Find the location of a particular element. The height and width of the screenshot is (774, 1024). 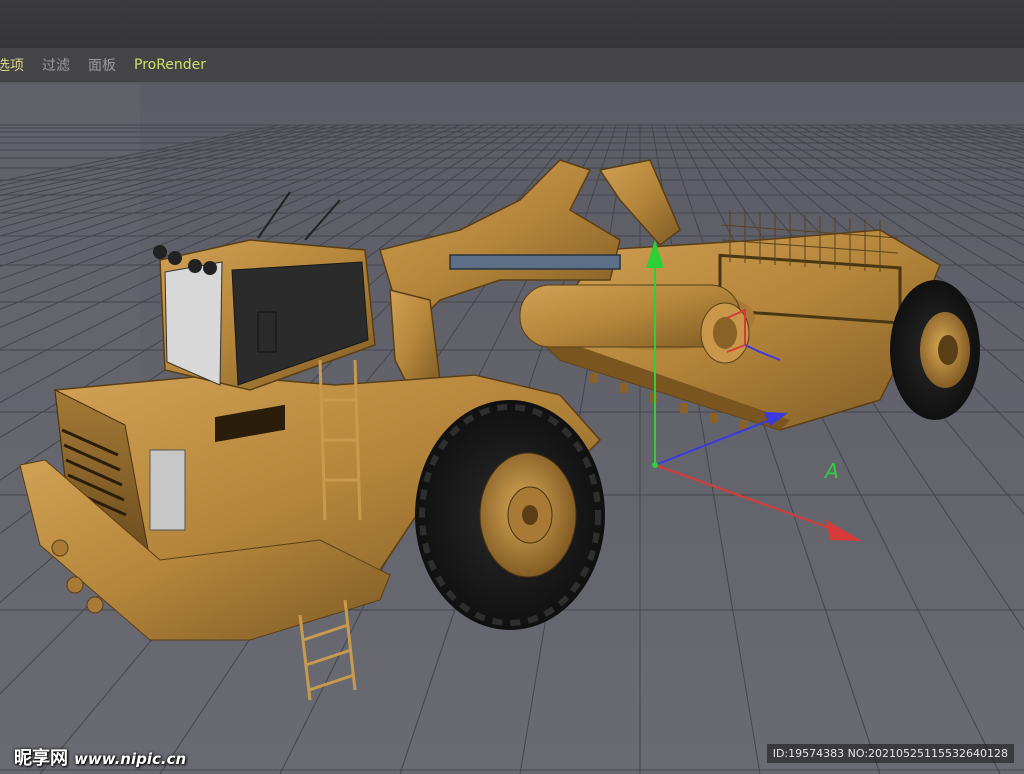

watermark-logo: 昵享网 www.nipic.cn is located at coordinates (100, 757).